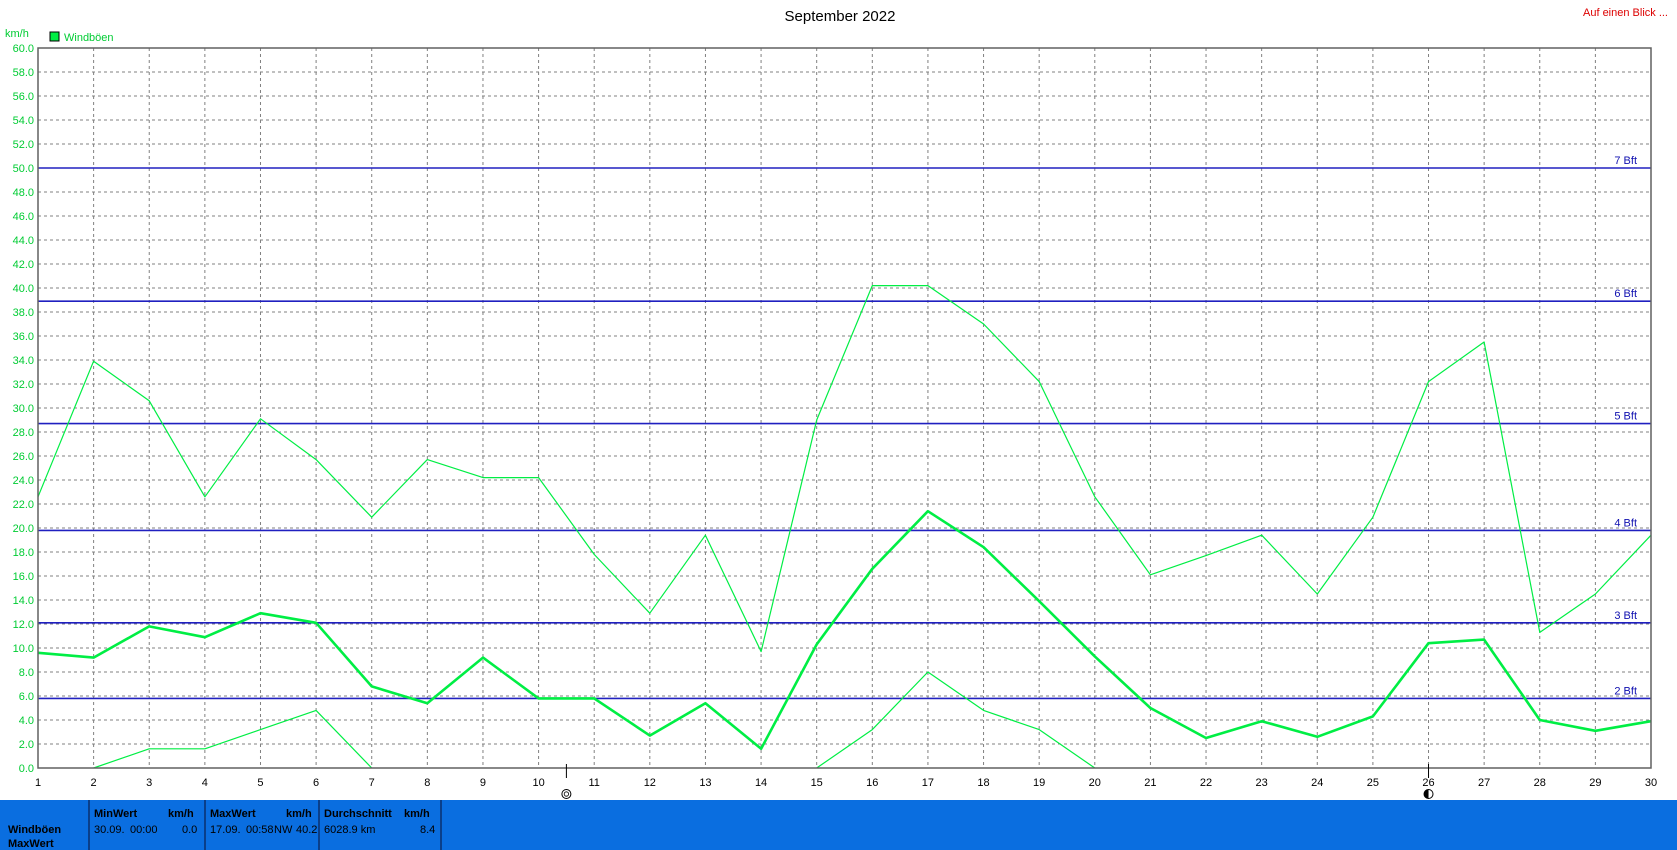  Describe the element at coordinates (1262, 783) in the screenshot. I see `x-tick-label: 23` at that location.